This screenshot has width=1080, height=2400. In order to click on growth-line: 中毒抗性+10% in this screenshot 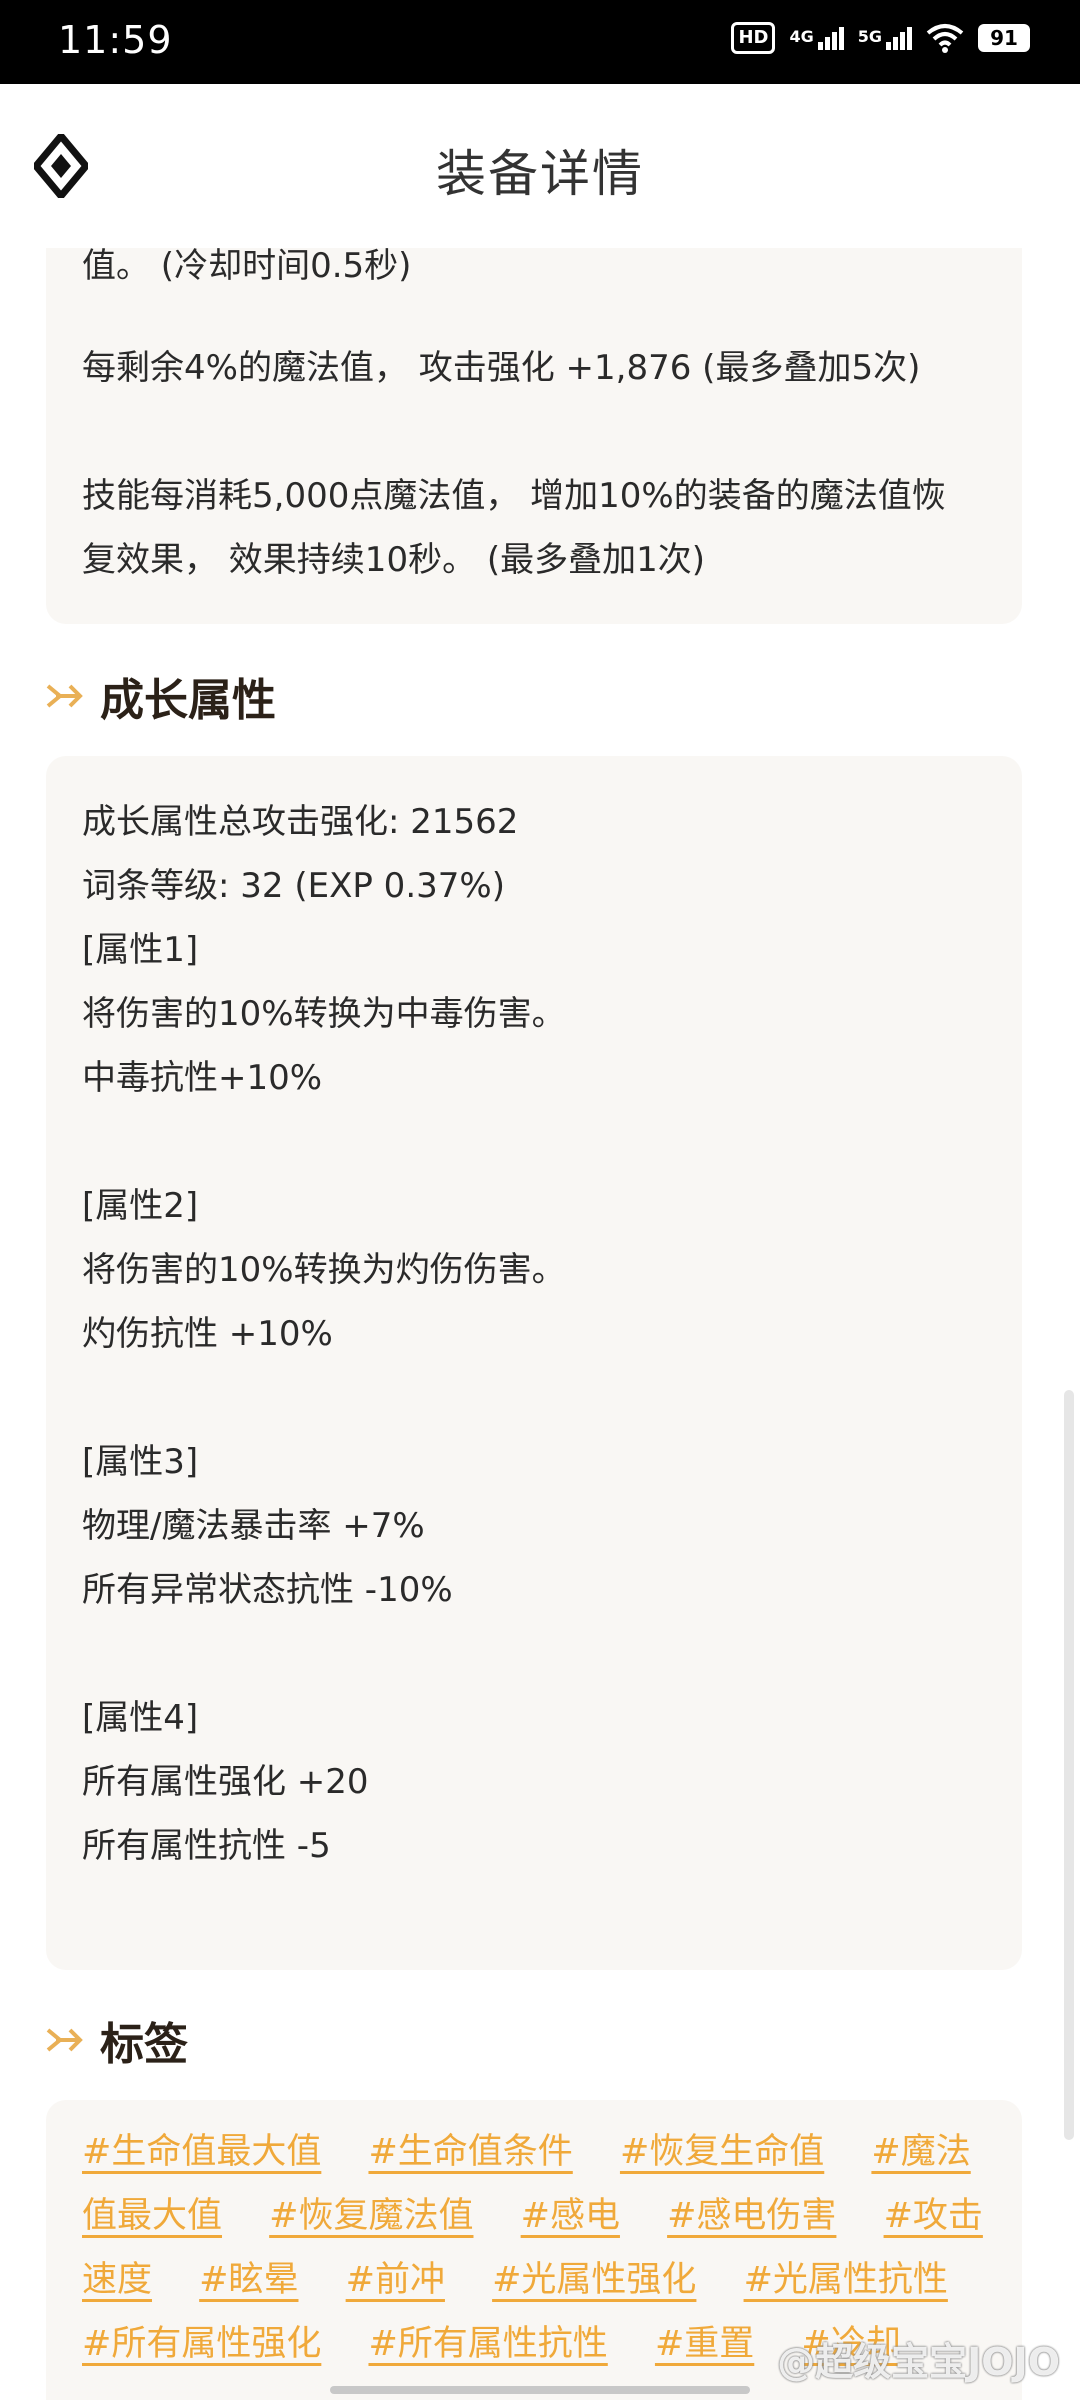, I will do `click(202, 1078)`.